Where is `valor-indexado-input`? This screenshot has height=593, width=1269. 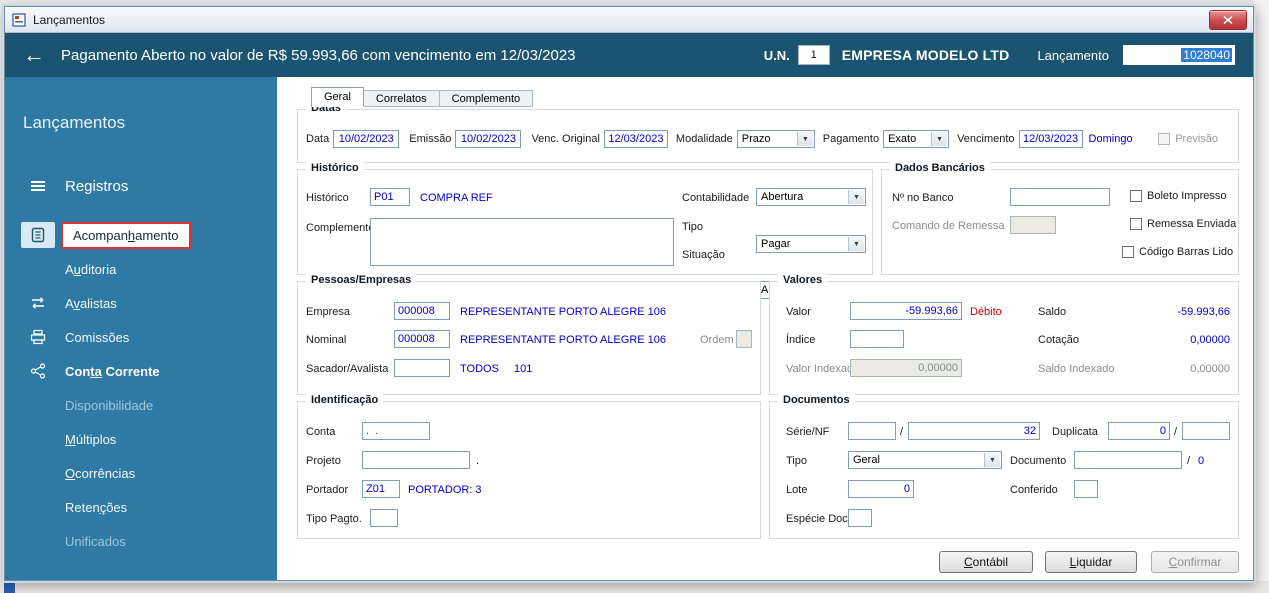
valor-indexado-input is located at coordinates (906, 368).